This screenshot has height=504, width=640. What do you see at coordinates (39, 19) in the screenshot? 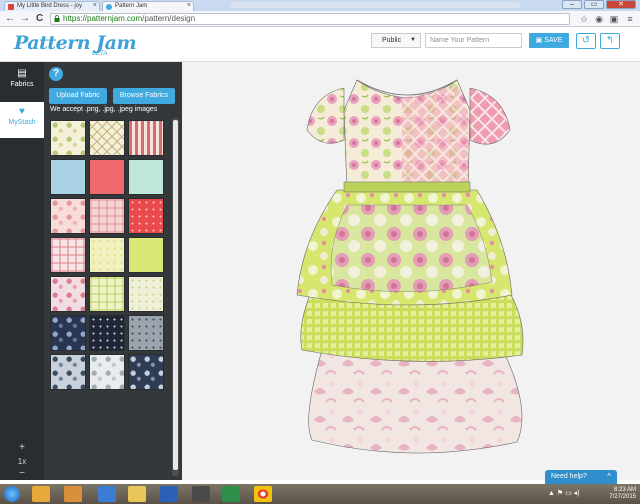
I see `reload-button: C` at bounding box center [39, 19].